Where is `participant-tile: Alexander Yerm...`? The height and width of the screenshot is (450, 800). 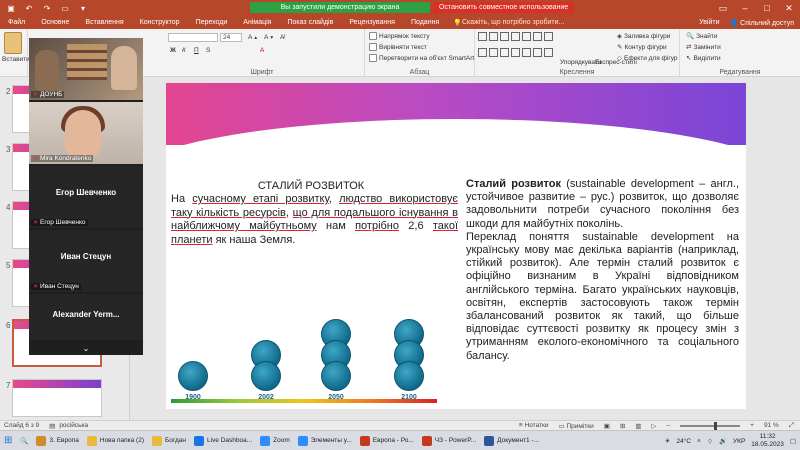 participant-tile: Alexander Yerm... is located at coordinates (86, 317).